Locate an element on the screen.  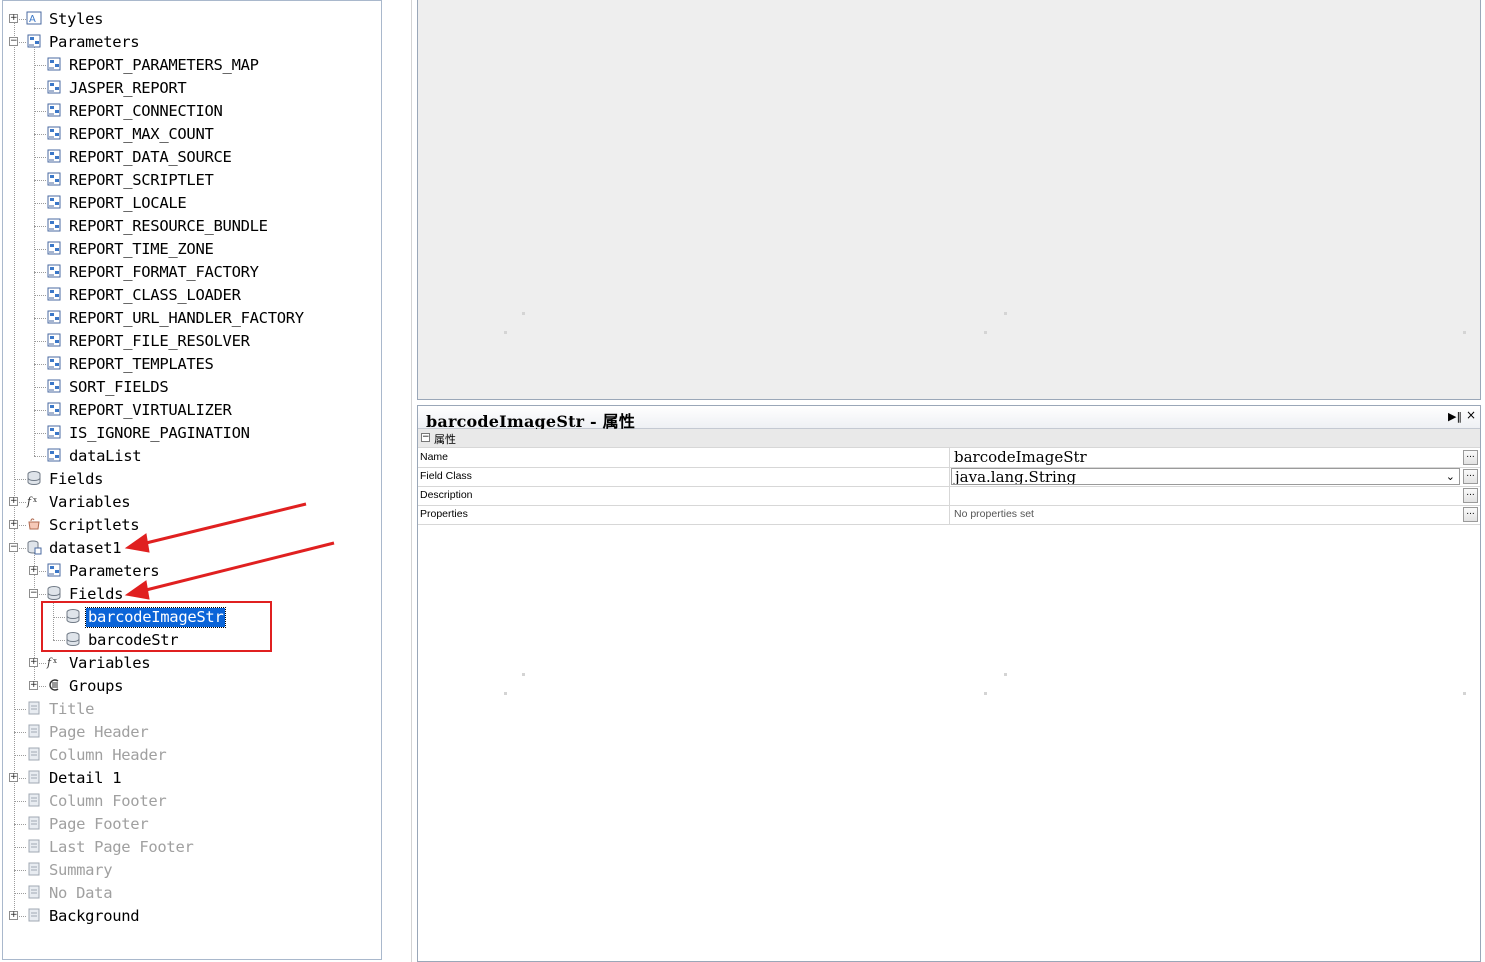
tree-node-label: SORT_FIELDS is located at coordinates (119, 387).